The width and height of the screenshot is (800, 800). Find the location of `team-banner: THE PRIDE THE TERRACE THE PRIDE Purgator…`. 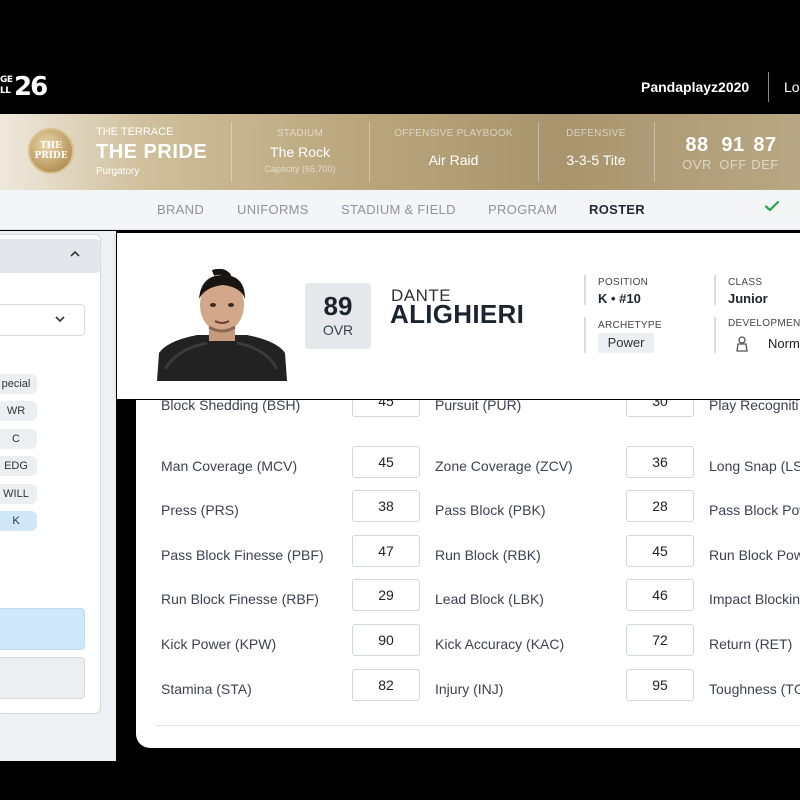

team-banner: THE PRIDE THE TERRACE THE PRIDE Purgator… is located at coordinates (400, 152).